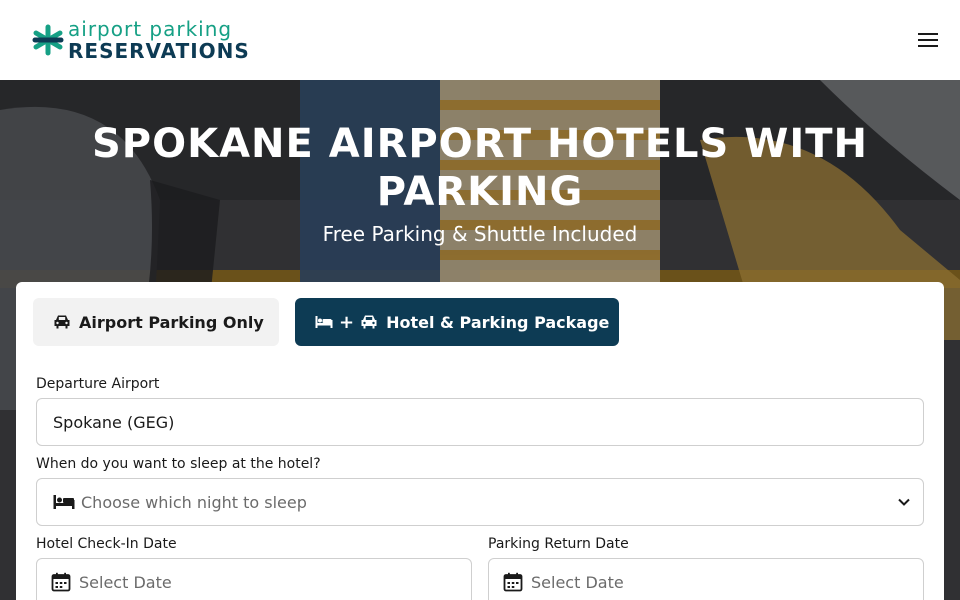 The image size is (960, 600). Describe the element at coordinates (706, 579) in the screenshot. I see `parking-return-date-input: Select Date` at that location.